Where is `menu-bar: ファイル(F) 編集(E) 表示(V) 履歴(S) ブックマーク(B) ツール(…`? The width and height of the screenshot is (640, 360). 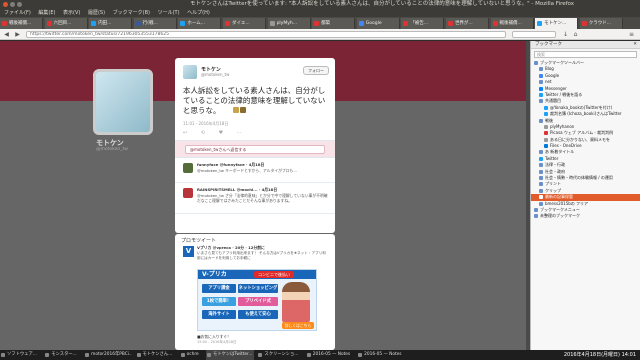 menu-bar: ファイル(F) 編集(E) 表示(V) 履歴(S) ブックマーク(B) ツール(… is located at coordinates (320, 13).